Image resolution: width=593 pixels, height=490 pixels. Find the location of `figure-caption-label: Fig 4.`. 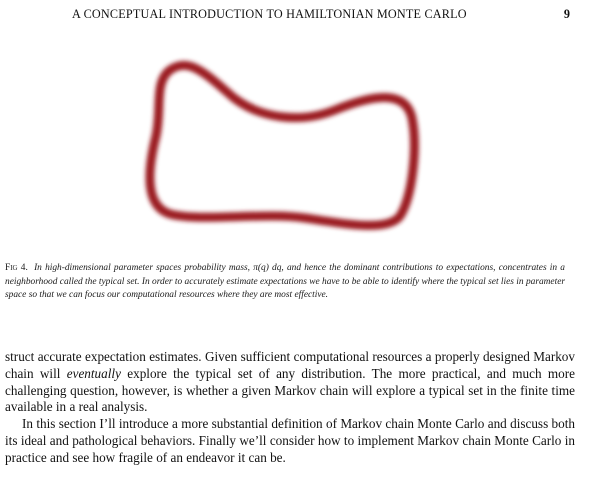

figure-caption-label: Fig 4. is located at coordinates (16, 268).